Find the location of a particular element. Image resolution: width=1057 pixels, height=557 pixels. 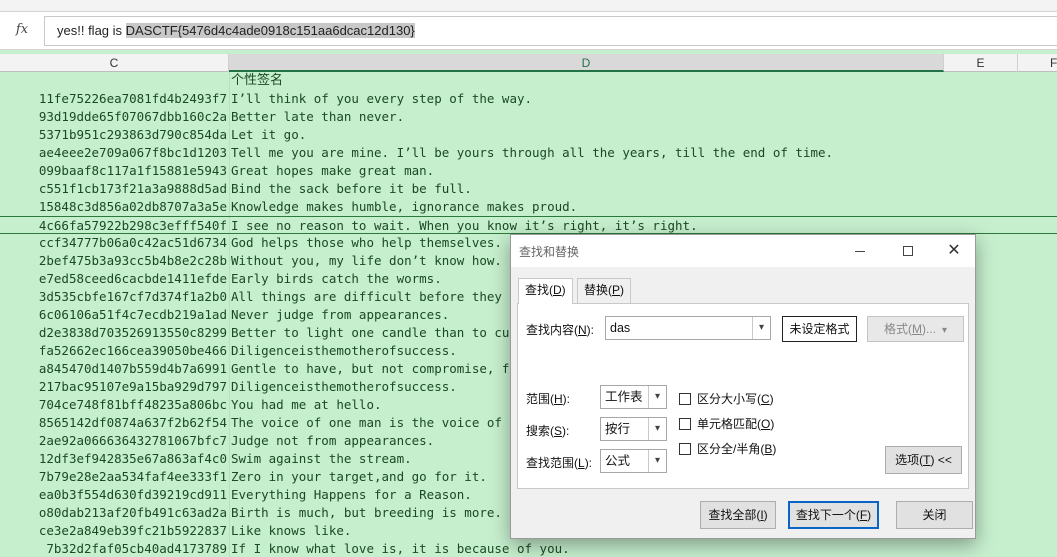

formula-selected-text: DASCTF{5476d4c4ade0918c151aa6dcac12d130} is located at coordinates (270, 30).